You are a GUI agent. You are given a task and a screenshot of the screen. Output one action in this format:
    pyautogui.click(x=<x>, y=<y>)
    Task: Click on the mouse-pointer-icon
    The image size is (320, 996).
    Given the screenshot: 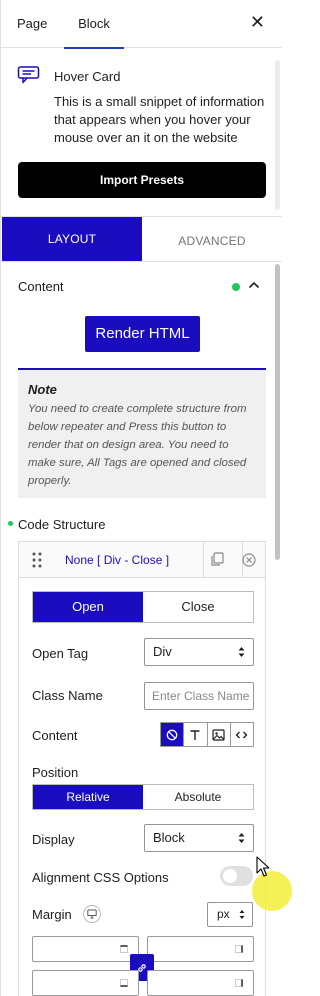 What is the action you would take?
    pyautogui.click(x=263, y=866)
    